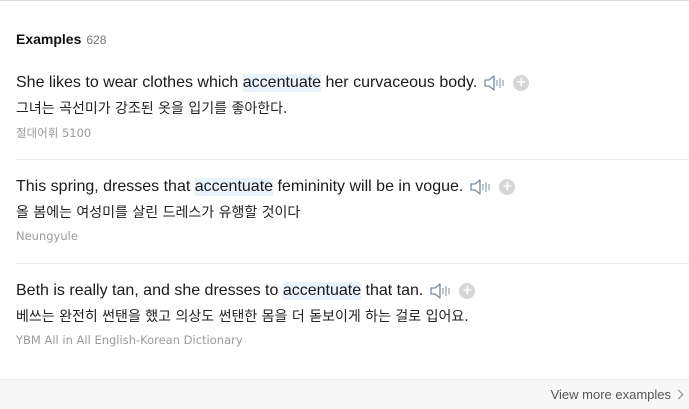 Image resolution: width=689 pixels, height=409 pixels. I want to click on example-english-before: This spring, dresses that, so click(105, 186).